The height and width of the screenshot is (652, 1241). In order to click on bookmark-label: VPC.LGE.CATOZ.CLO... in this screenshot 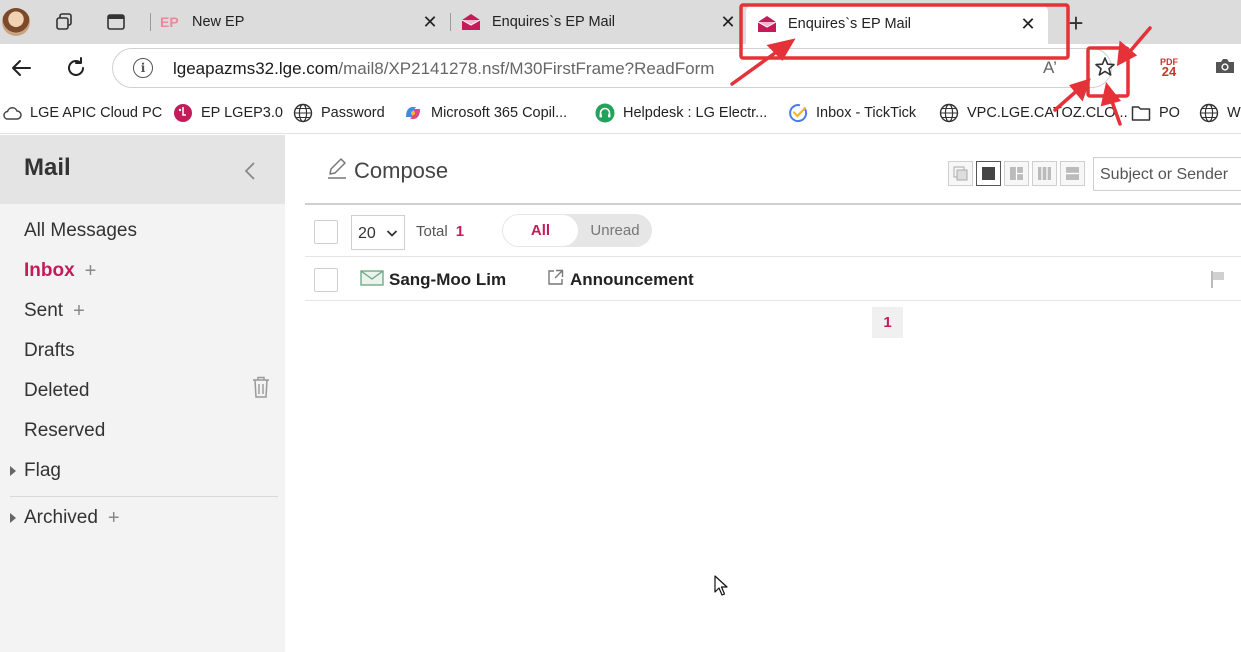, I will do `click(1047, 113)`.